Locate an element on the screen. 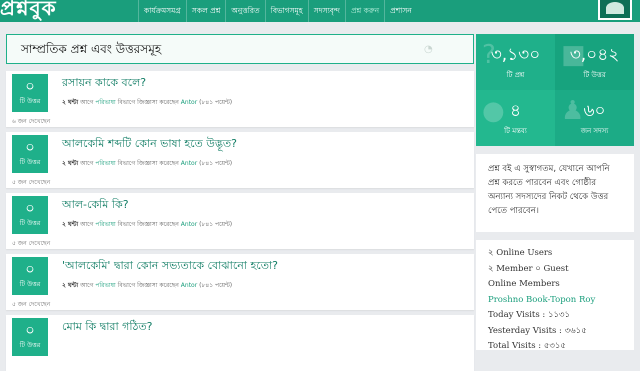 The image size is (640, 371). user-avatar is located at coordinates (615, 10).